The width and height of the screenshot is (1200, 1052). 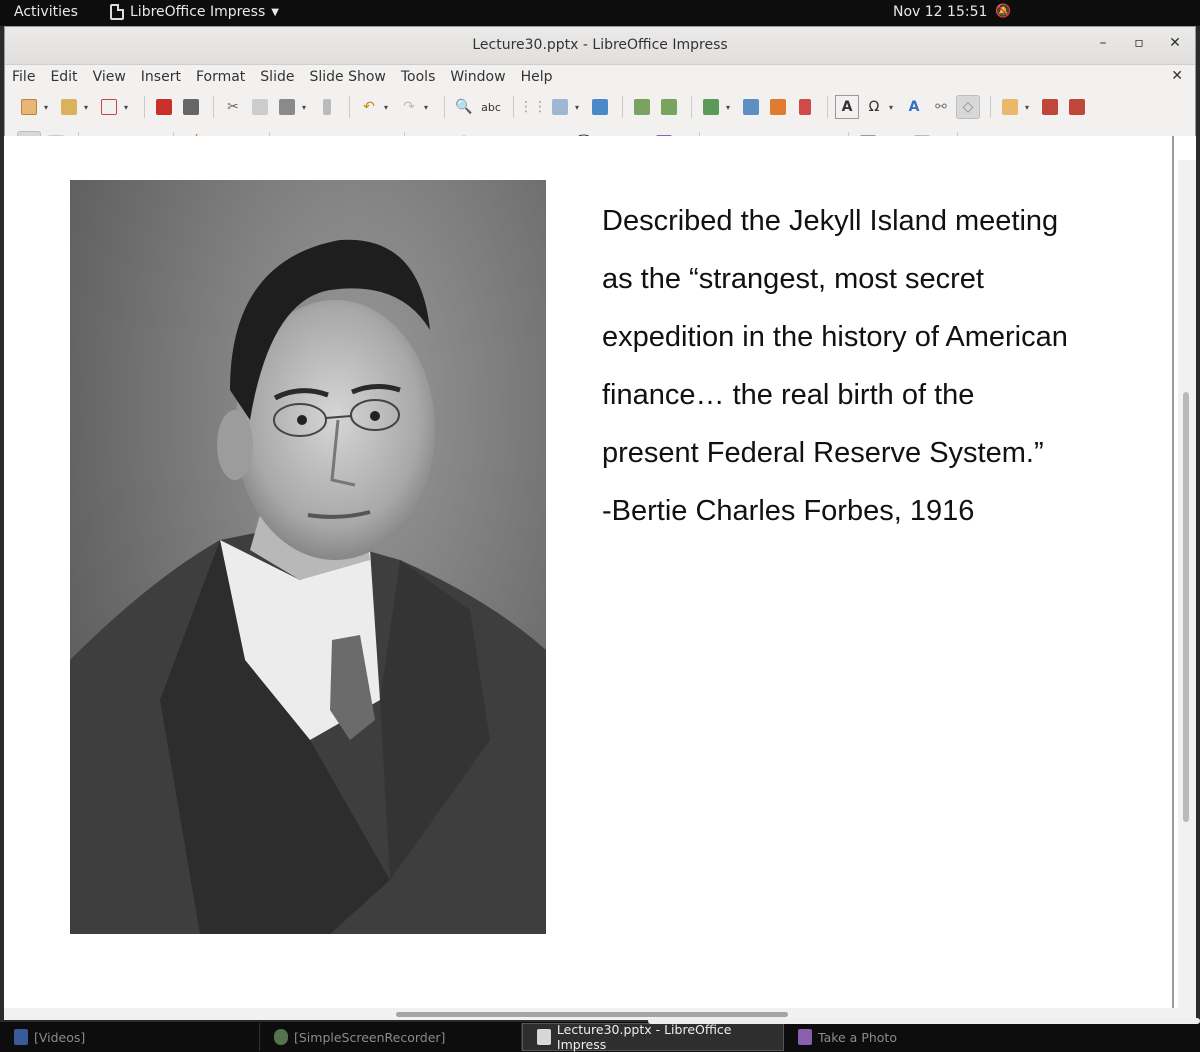 What do you see at coordinates (164, 77) in the screenshot?
I see `menu-insert: Insert` at bounding box center [164, 77].